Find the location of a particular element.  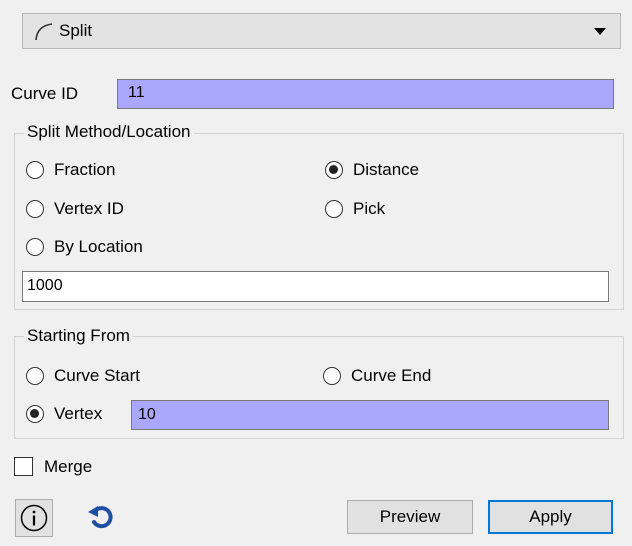

starting-from-title: Starting From is located at coordinates (78, 336).